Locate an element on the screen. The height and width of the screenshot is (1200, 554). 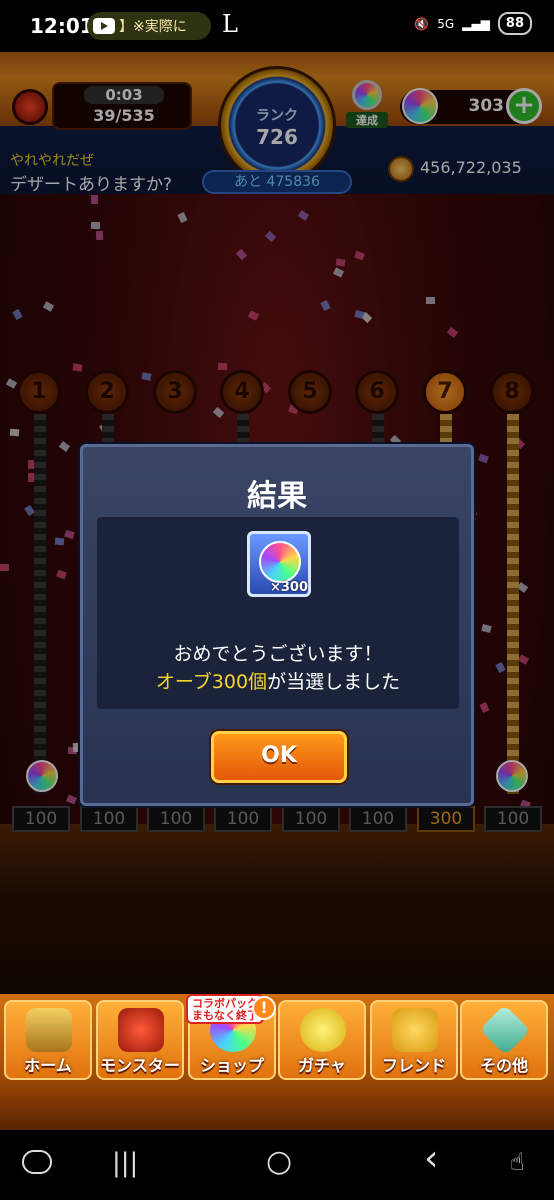
result-line: オーブ300個が当選しました is located at coordinates (278, 680).